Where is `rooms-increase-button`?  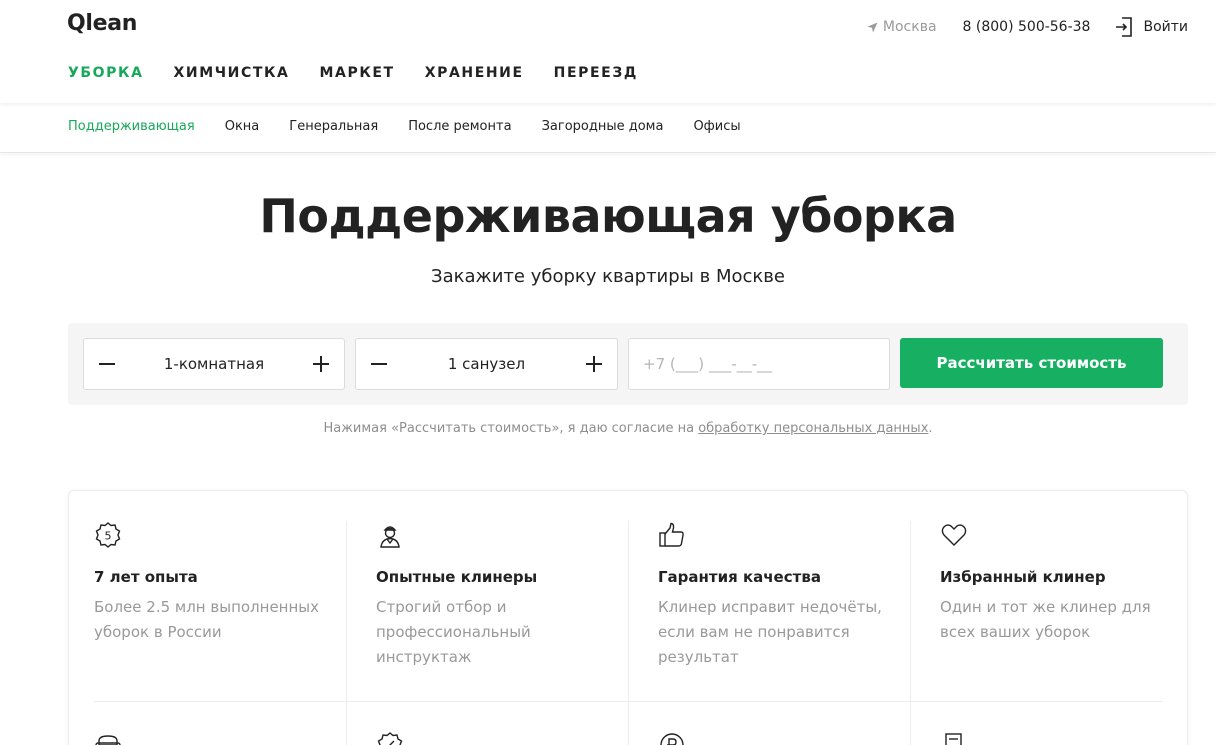
rooms-increase-button is located at coordinates (321, 364).